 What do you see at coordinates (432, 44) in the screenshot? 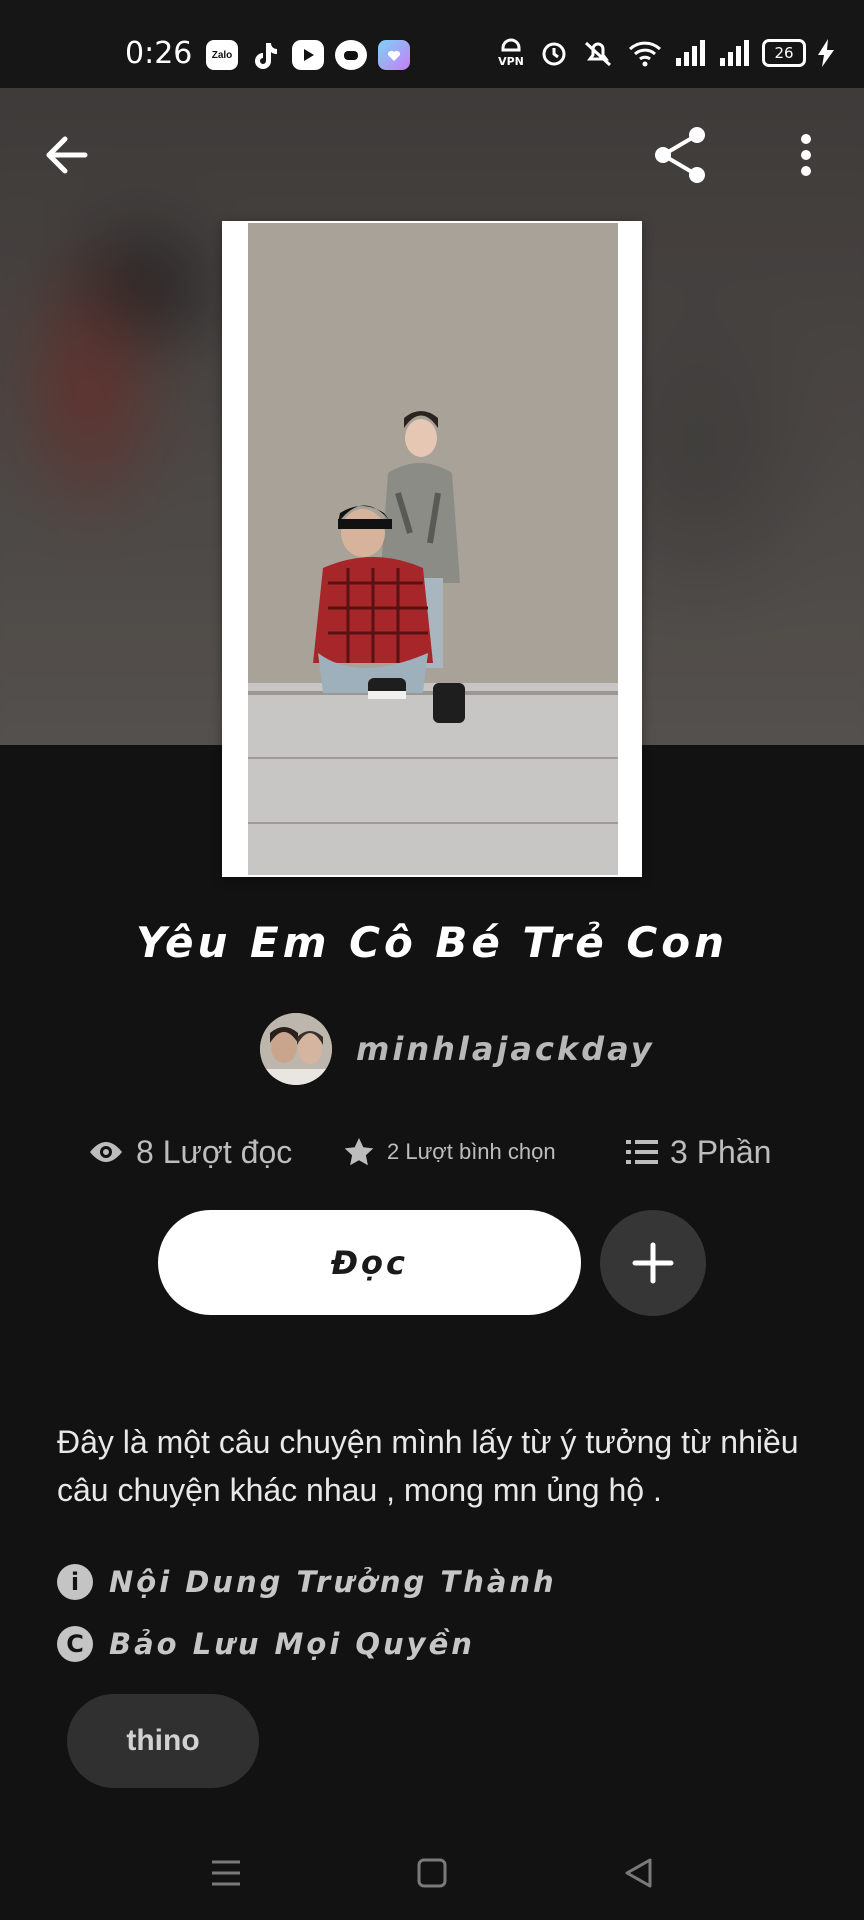
I see `status-bar: 0:26 Zalo VPN 26` at bounding box center [432, 44].